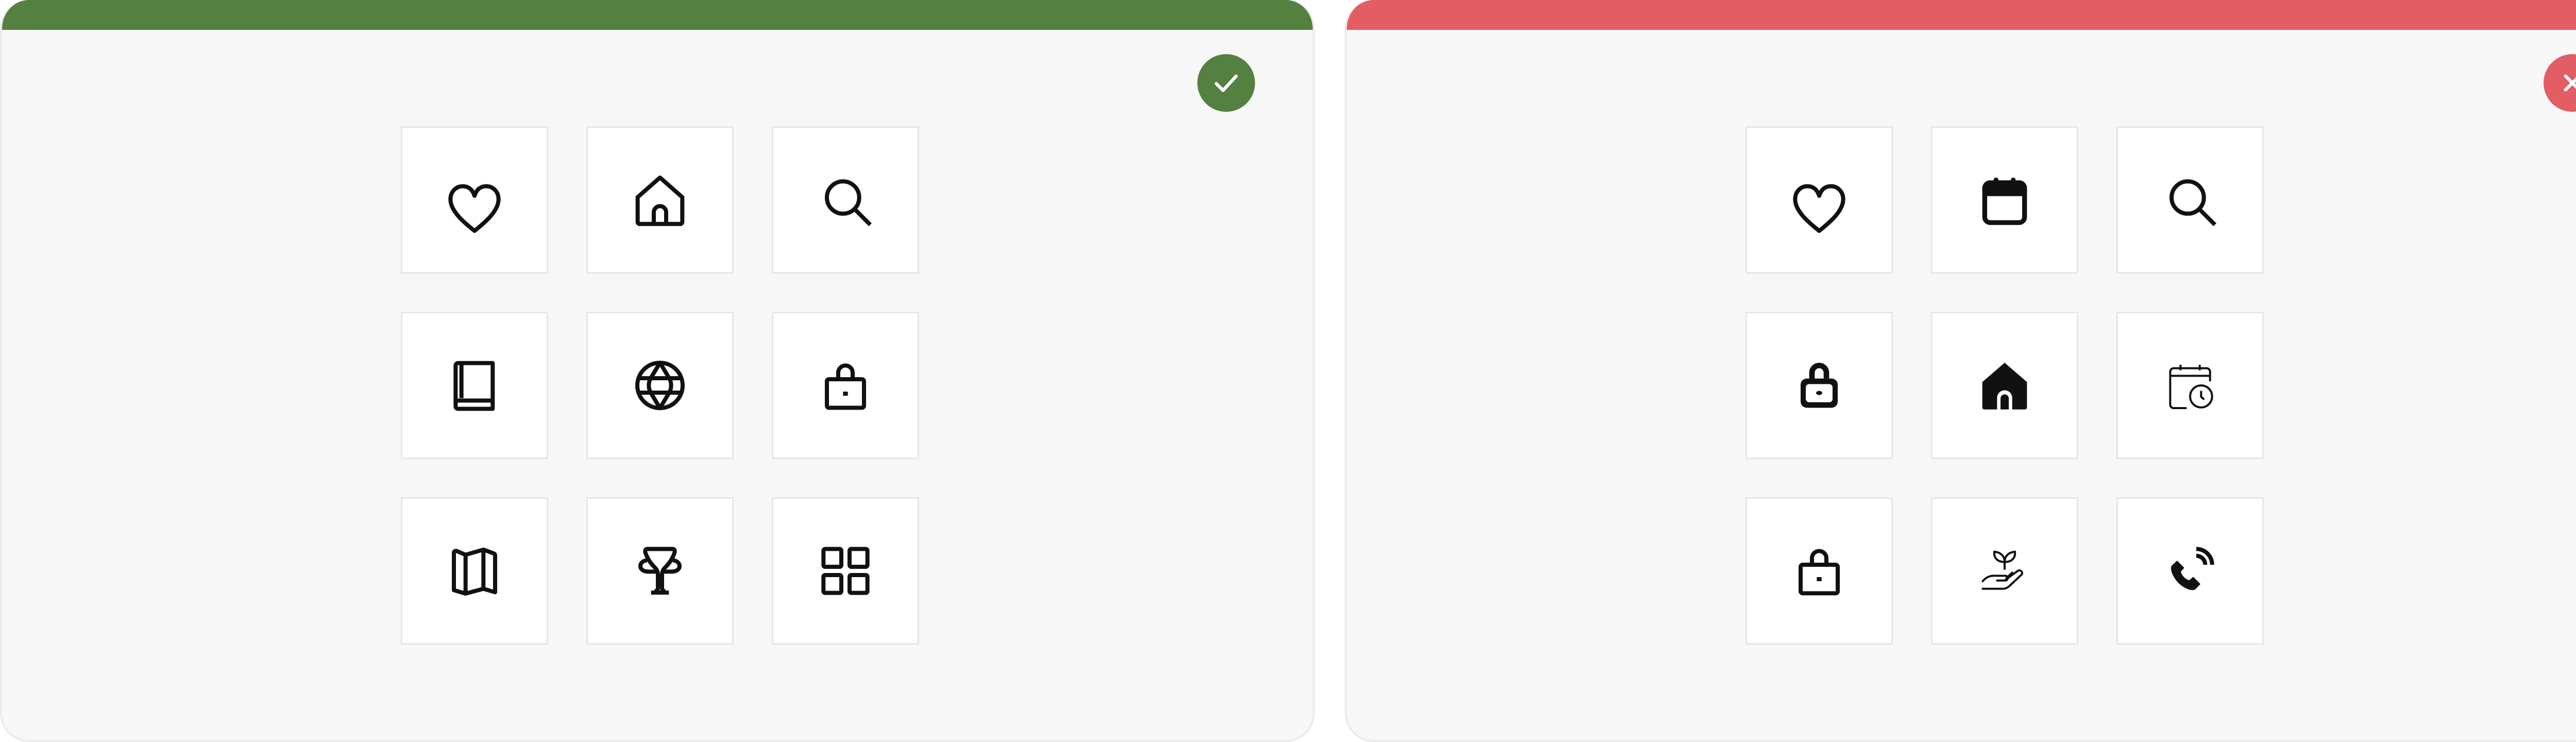  What do you see at coordinates (1961, 15) in the screenshot?
I see `bad-top-bar` at bounding box center [1961, 15].